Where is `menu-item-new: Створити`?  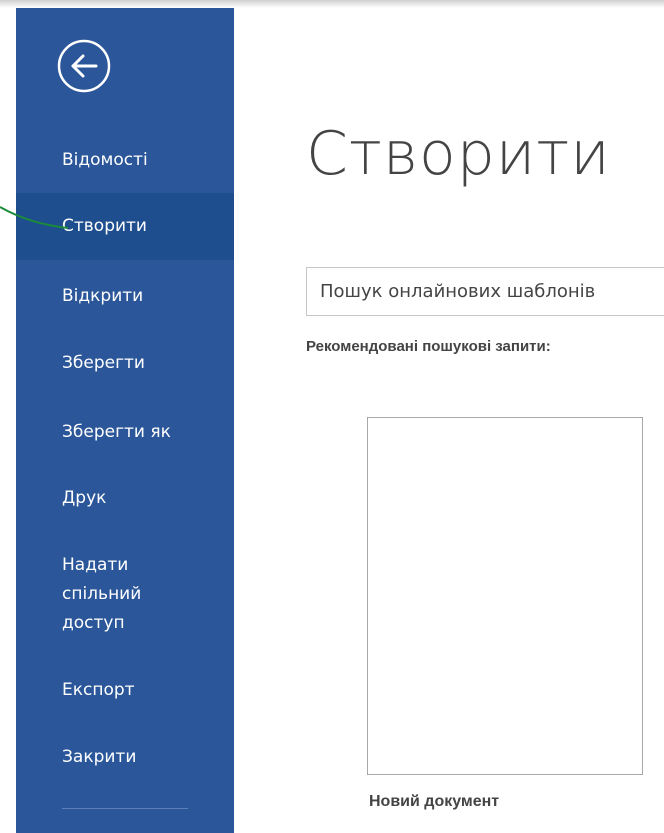 menu-item-new: Створити is located at coordinates (125, 226).